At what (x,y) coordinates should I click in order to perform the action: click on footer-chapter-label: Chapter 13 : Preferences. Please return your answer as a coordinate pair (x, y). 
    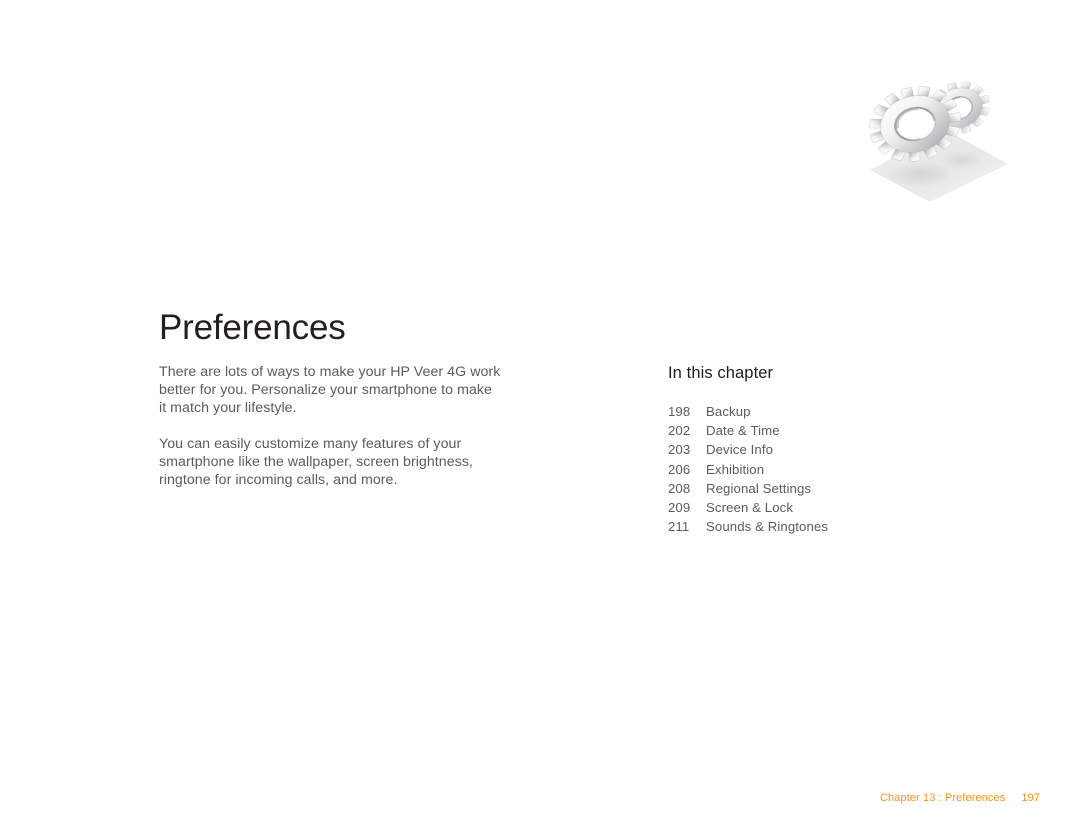
    Looking at the image, I should click on (943, 798).